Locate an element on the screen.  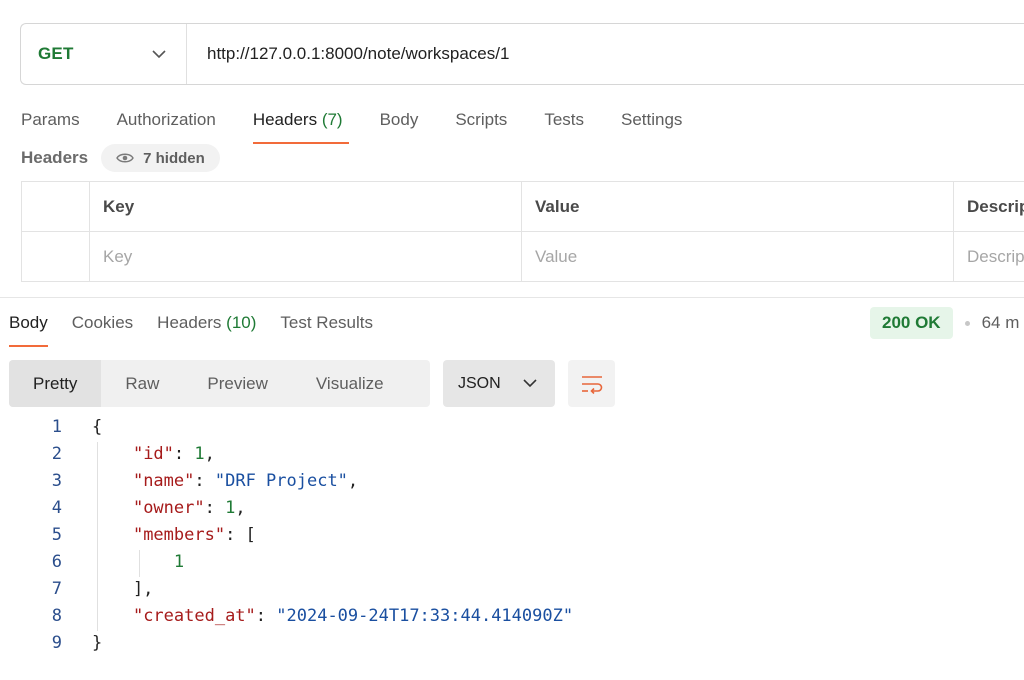
tab-body: Body is located at coordinates (399, 123).